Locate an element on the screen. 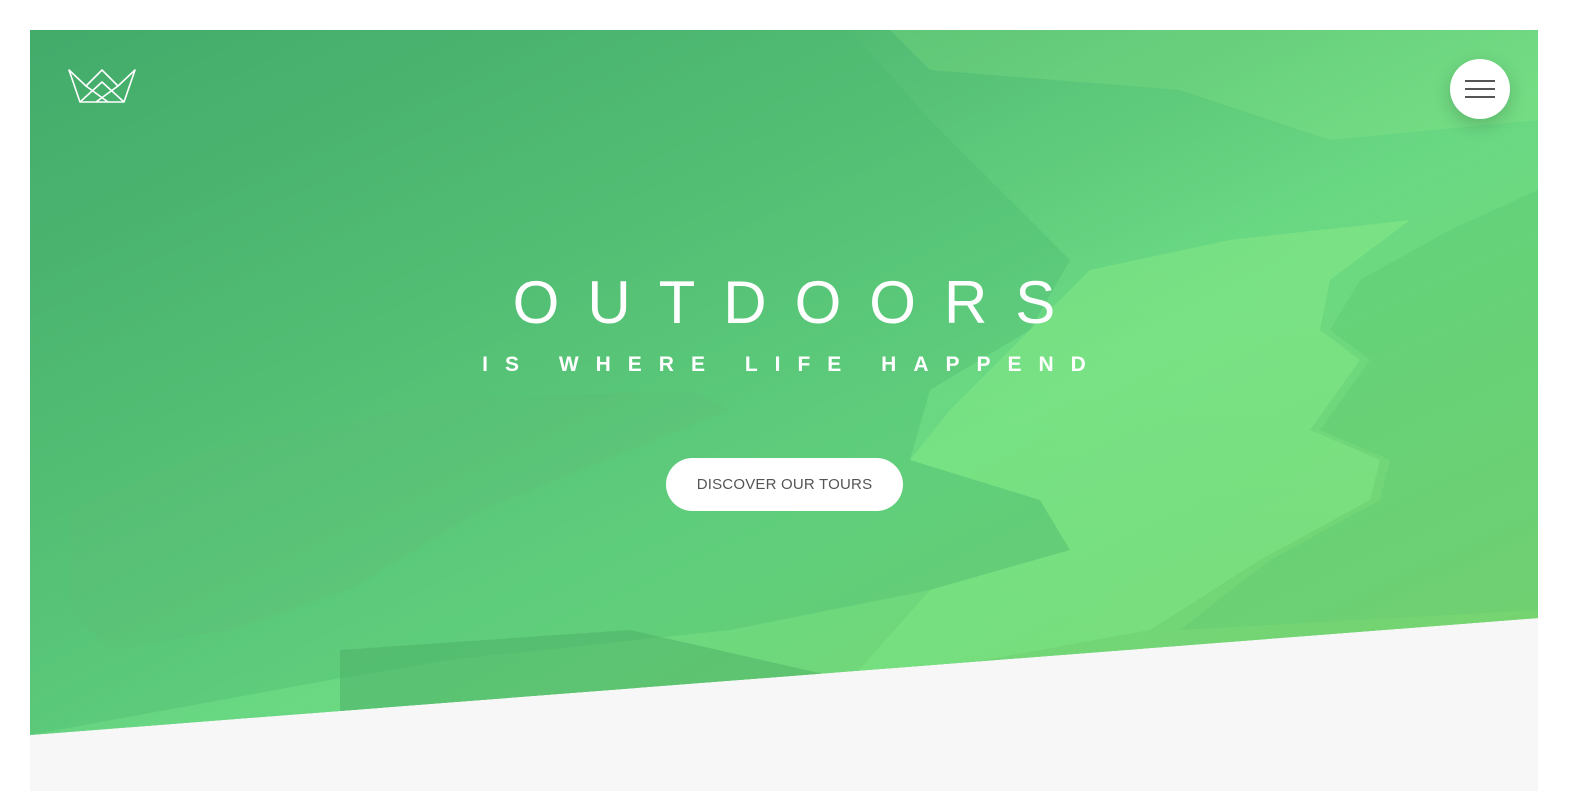 The image size is (1583, 791). menu-button is located at coordinates (1480, 89).